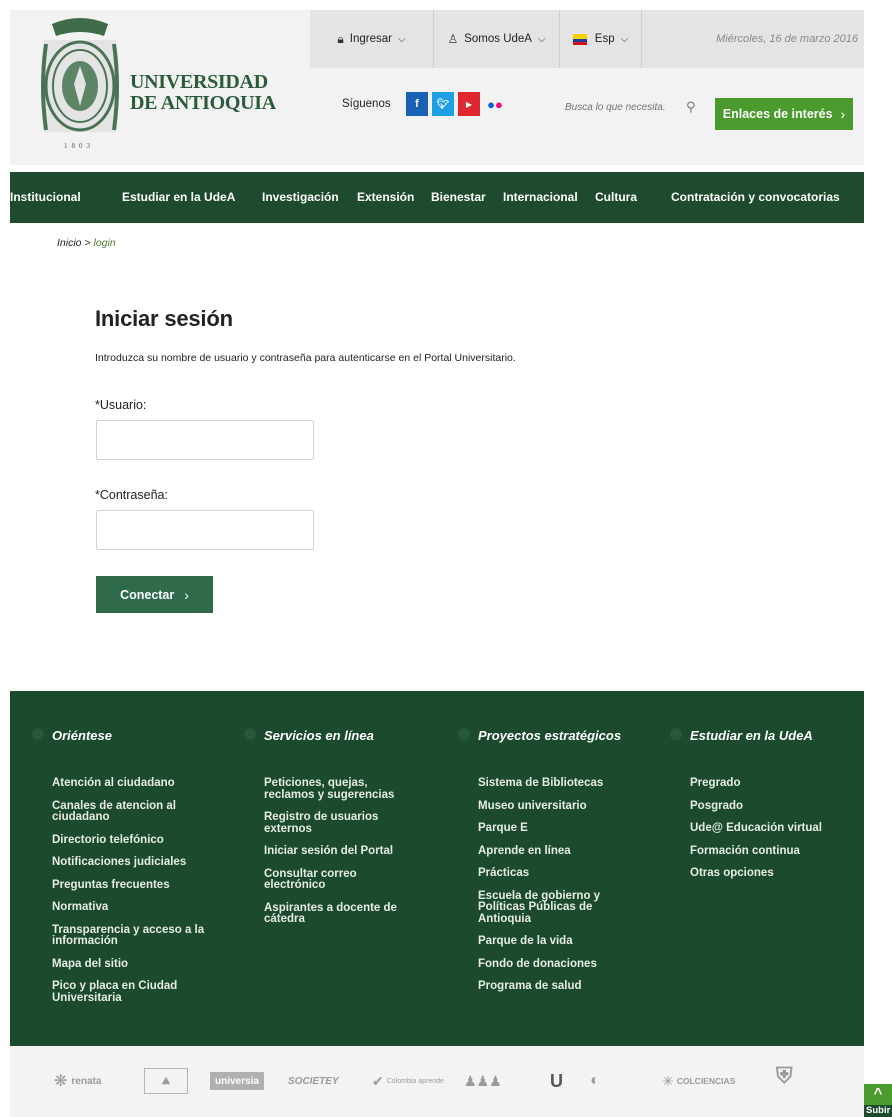 The height and width of the screenshot is (1117, 892). What do you see at coordinates (756, 873) in the screenshot?
I see `footer-link: Otras opciones` at bounding box center [756, 873].